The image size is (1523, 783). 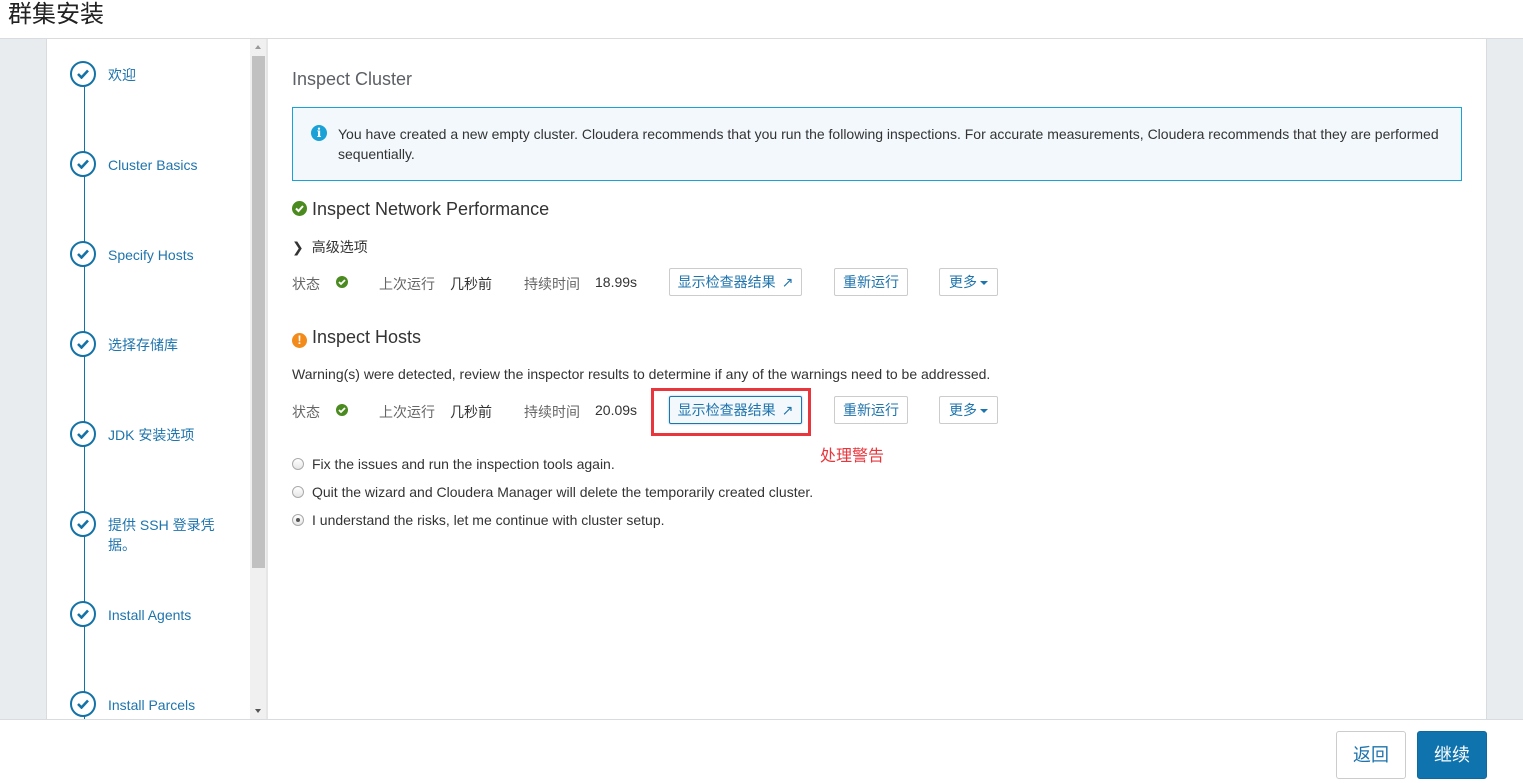 I want to click on step-label: 提供 SSH 登录凭据。, so click(x=164, y=535).